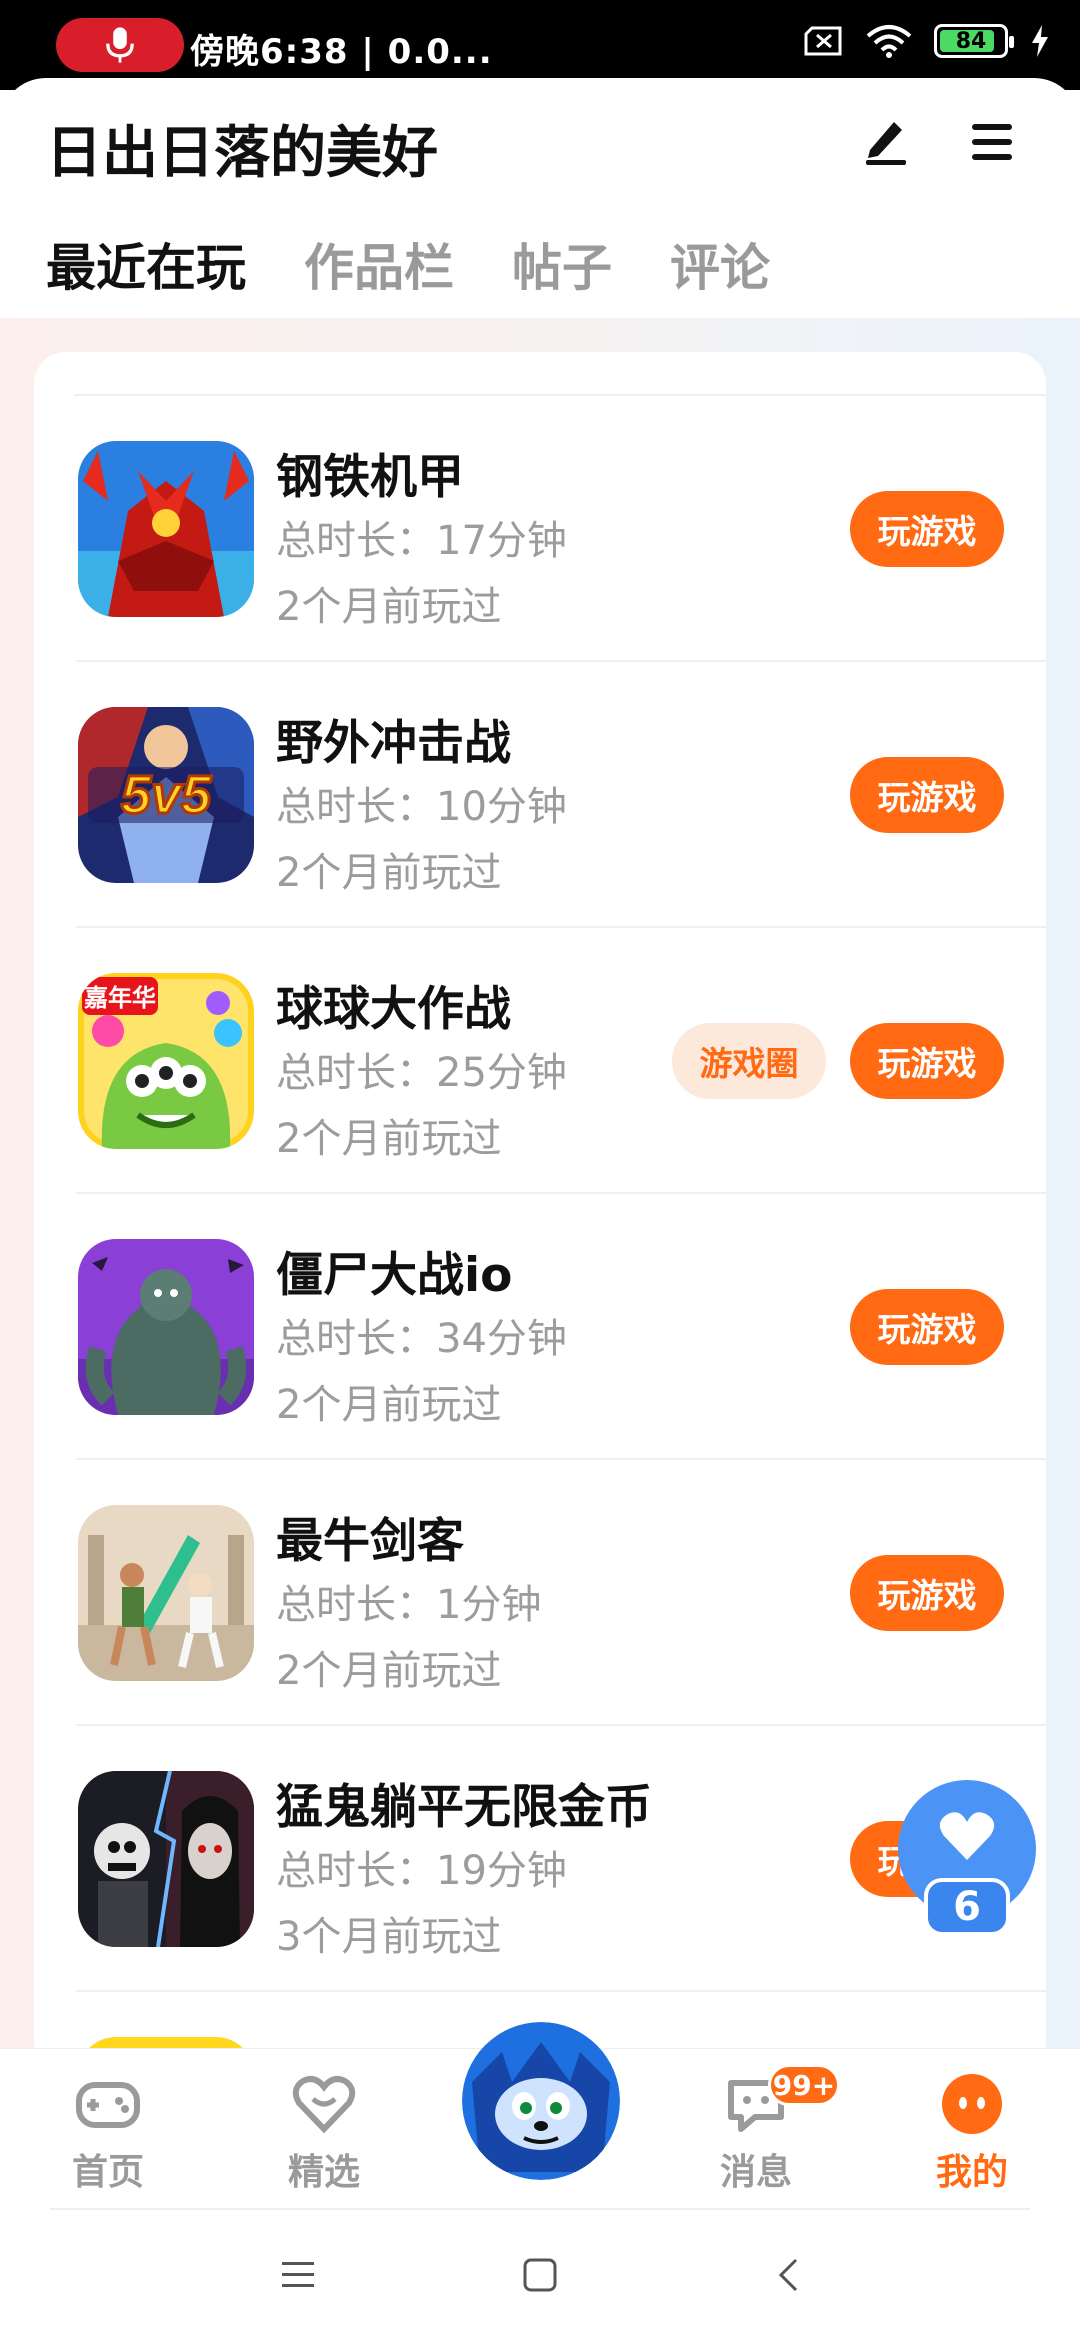 This screenshot has height=2340, width=1080. Describe the element at coordinates (108, 2132) in the screenshot. I see `nav-home: 首页` at that location.